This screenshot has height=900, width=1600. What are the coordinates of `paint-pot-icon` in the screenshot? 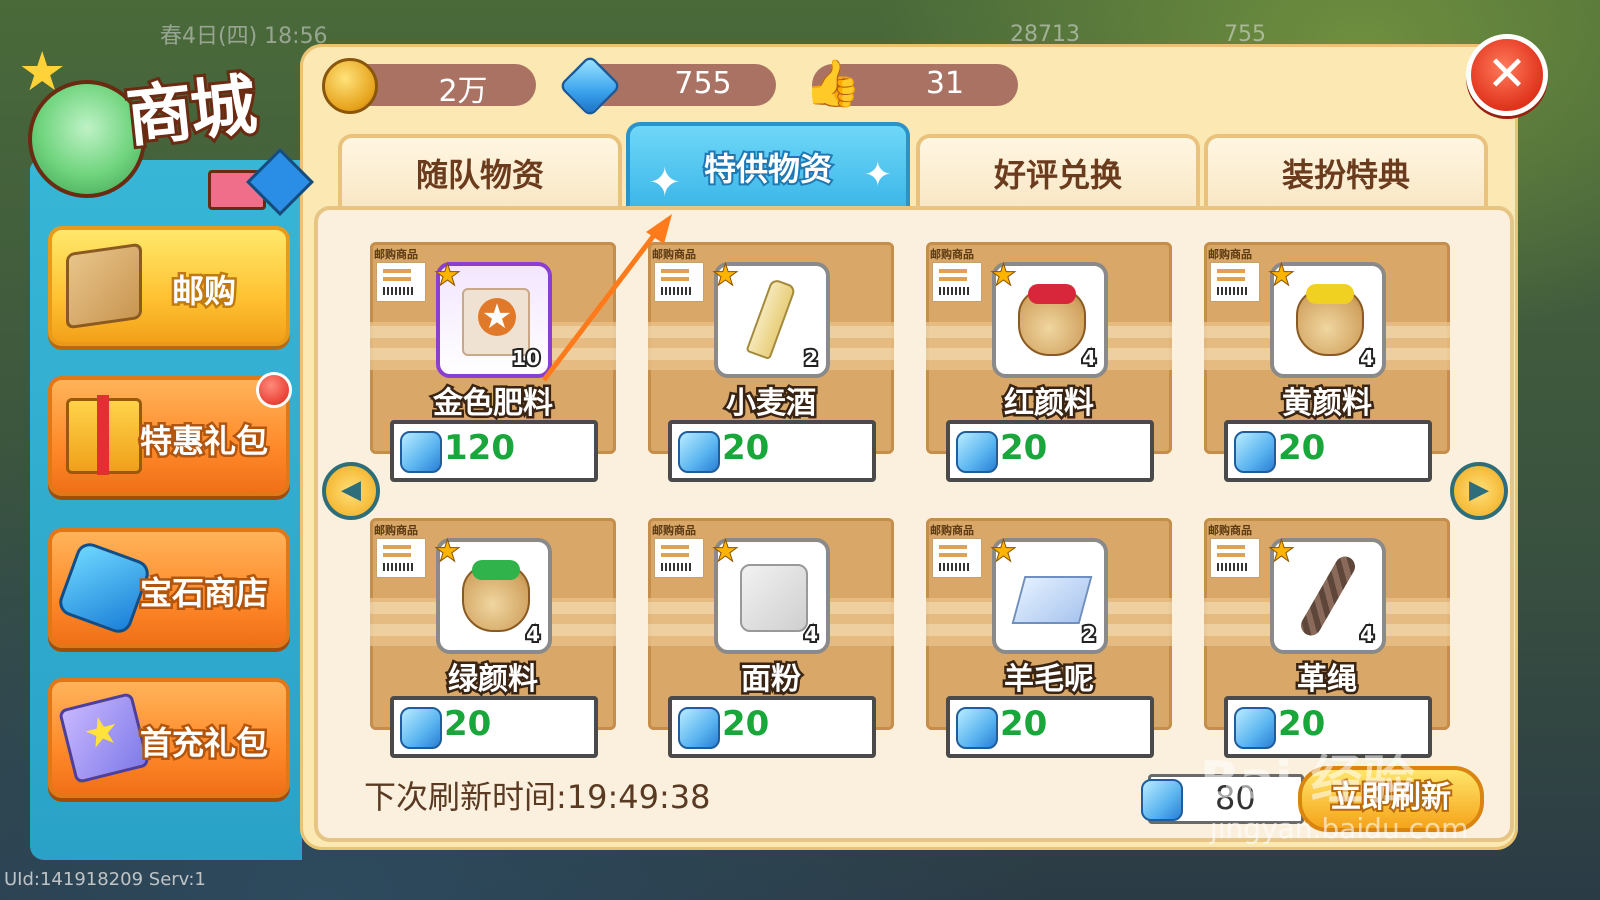 It's located at (1052, 320).